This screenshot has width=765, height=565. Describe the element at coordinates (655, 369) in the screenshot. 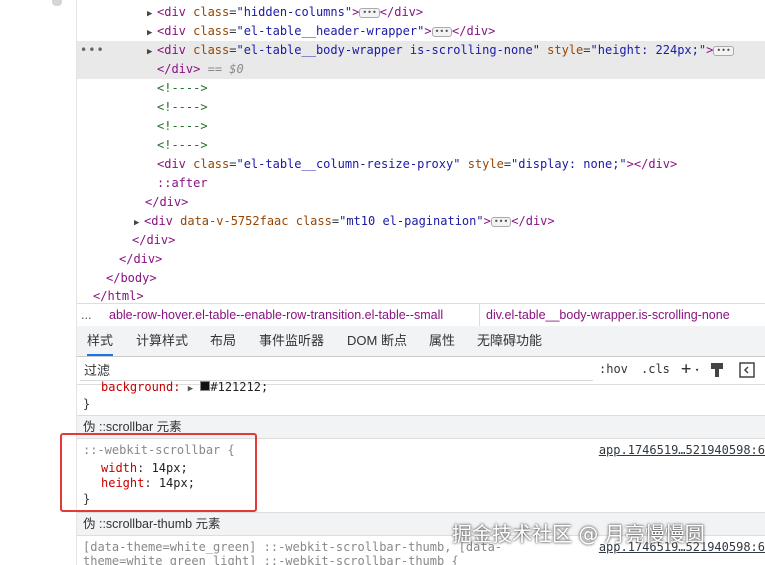

I see `class-toggle: .cls` at that location.